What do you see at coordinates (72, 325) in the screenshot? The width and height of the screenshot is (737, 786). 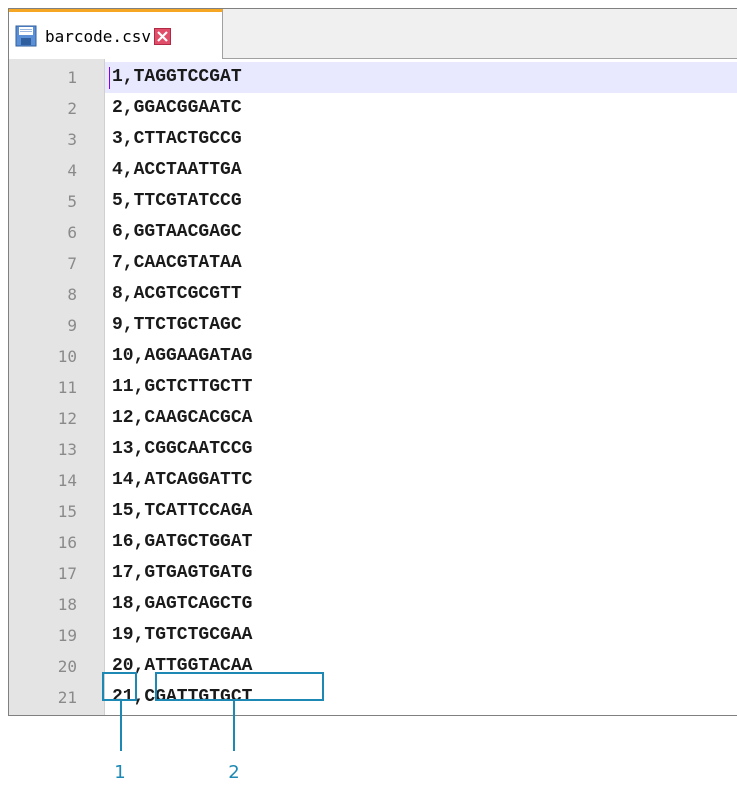 I see `line-number: 9` at bounding box center [72, 325].